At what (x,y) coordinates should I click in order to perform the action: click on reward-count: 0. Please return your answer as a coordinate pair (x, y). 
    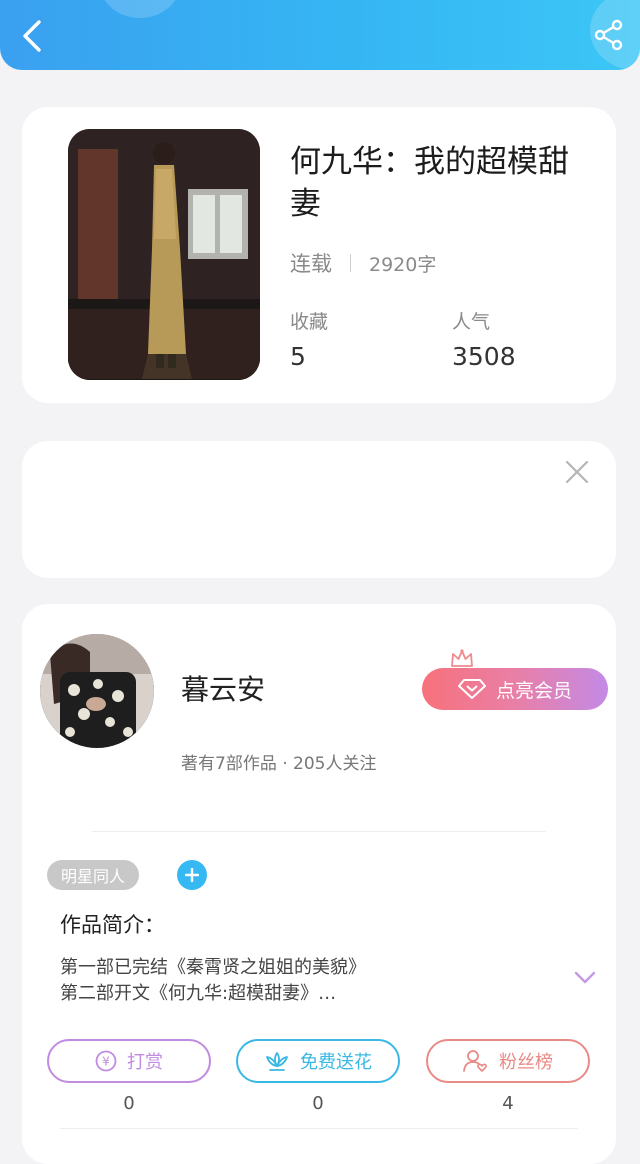
    Looking at the image, I should click on (129, 1103).